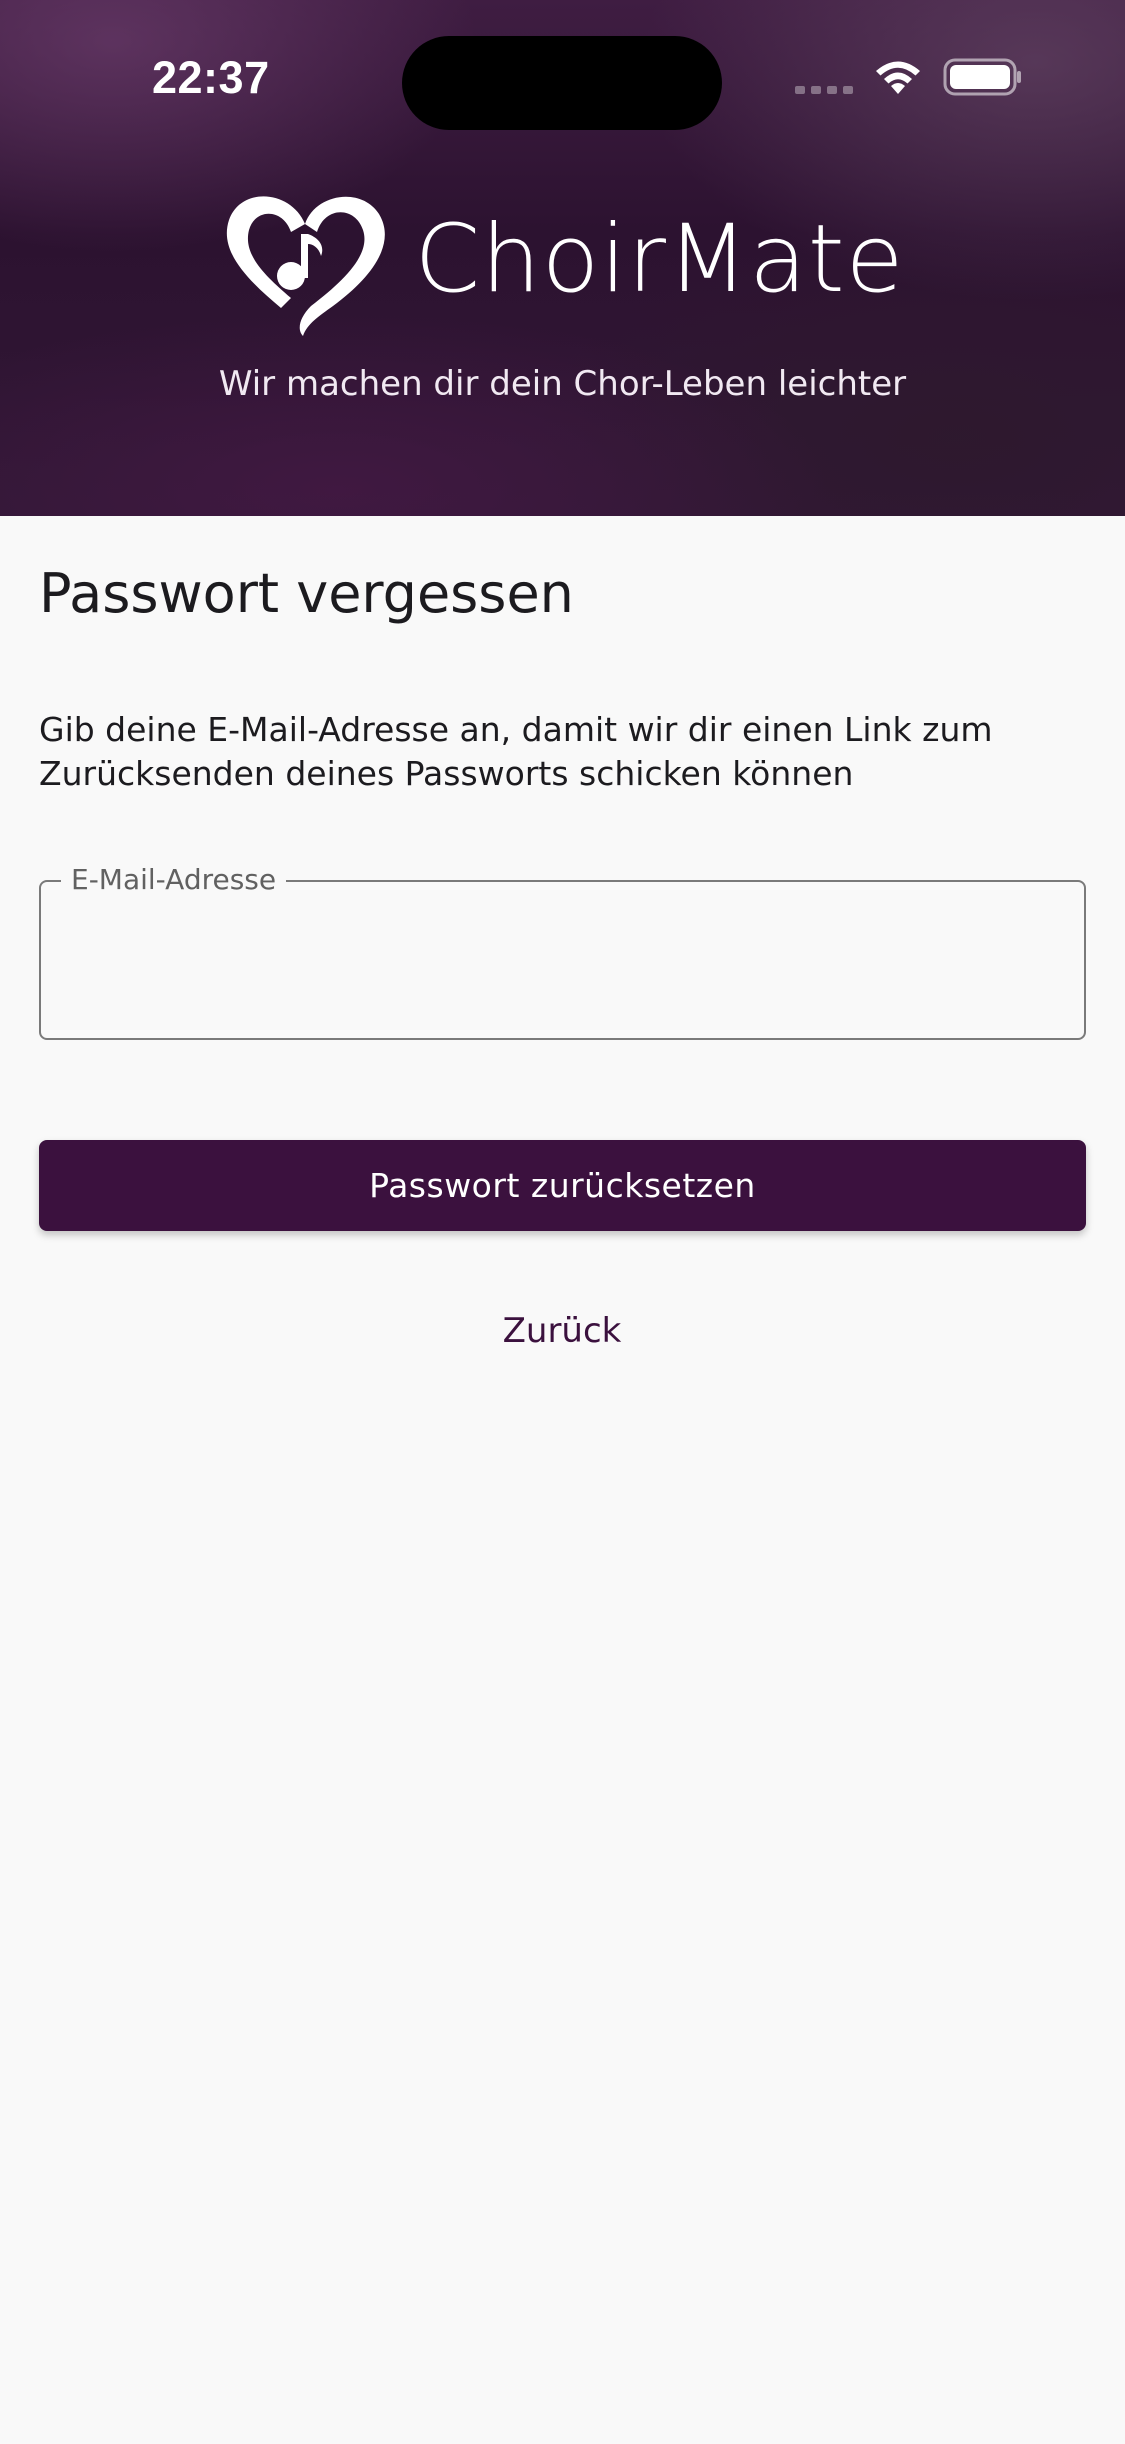 The width and height of the screenshot is (1125, 2444). I want to click on brand-tagline: Wir machen dir dein Chor-Leben leichter, so click(562, 384).